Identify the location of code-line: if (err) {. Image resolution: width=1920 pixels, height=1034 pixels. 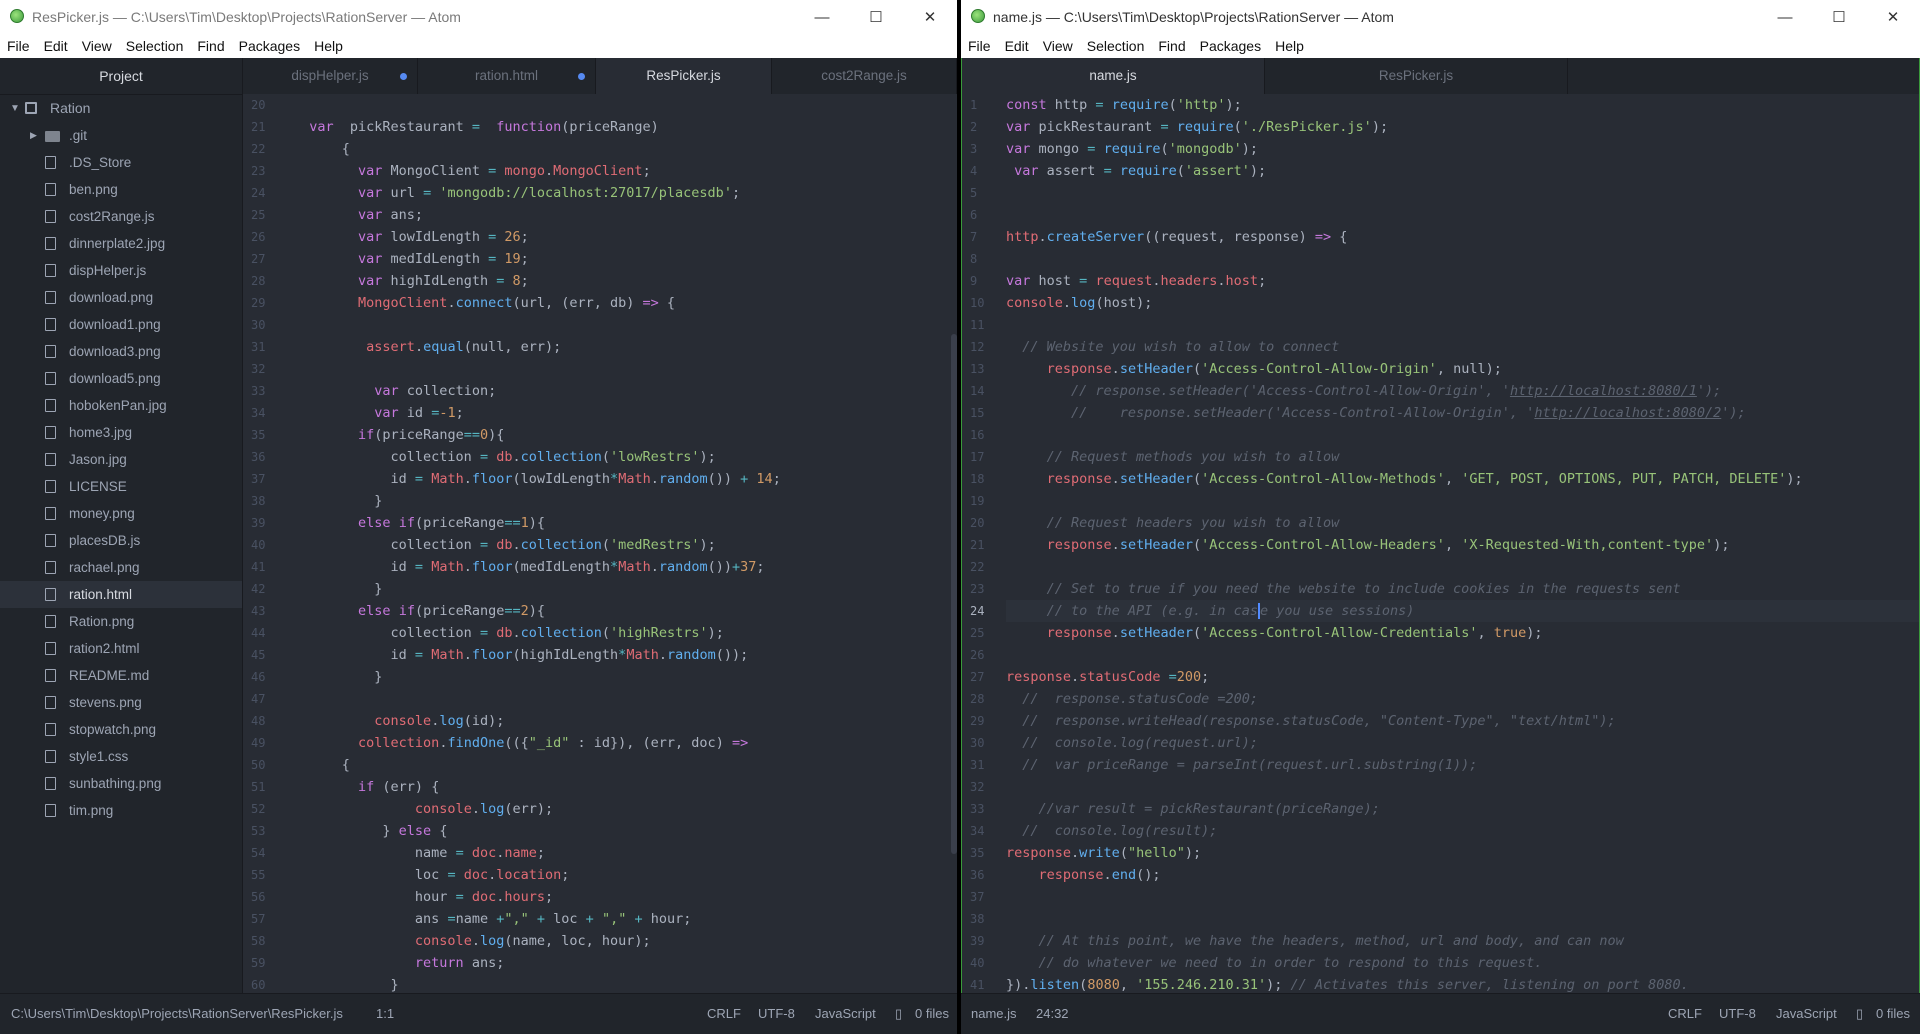
(625, 787).